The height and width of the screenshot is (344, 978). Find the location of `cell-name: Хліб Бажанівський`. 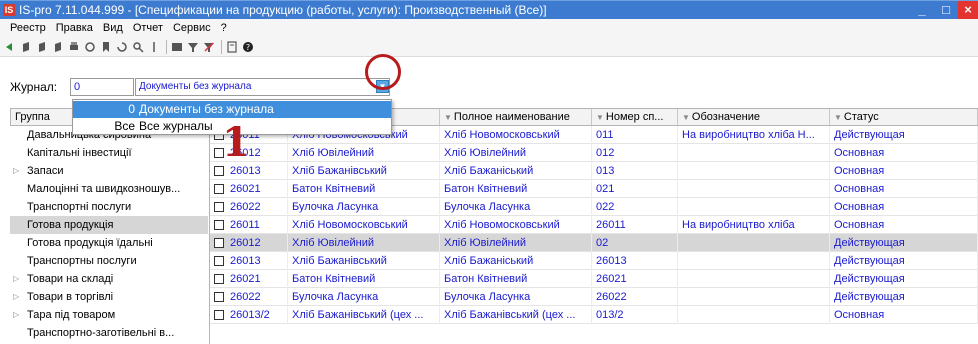

cell-name: Хліб Бажанівський is located at coordinates (364, 261).